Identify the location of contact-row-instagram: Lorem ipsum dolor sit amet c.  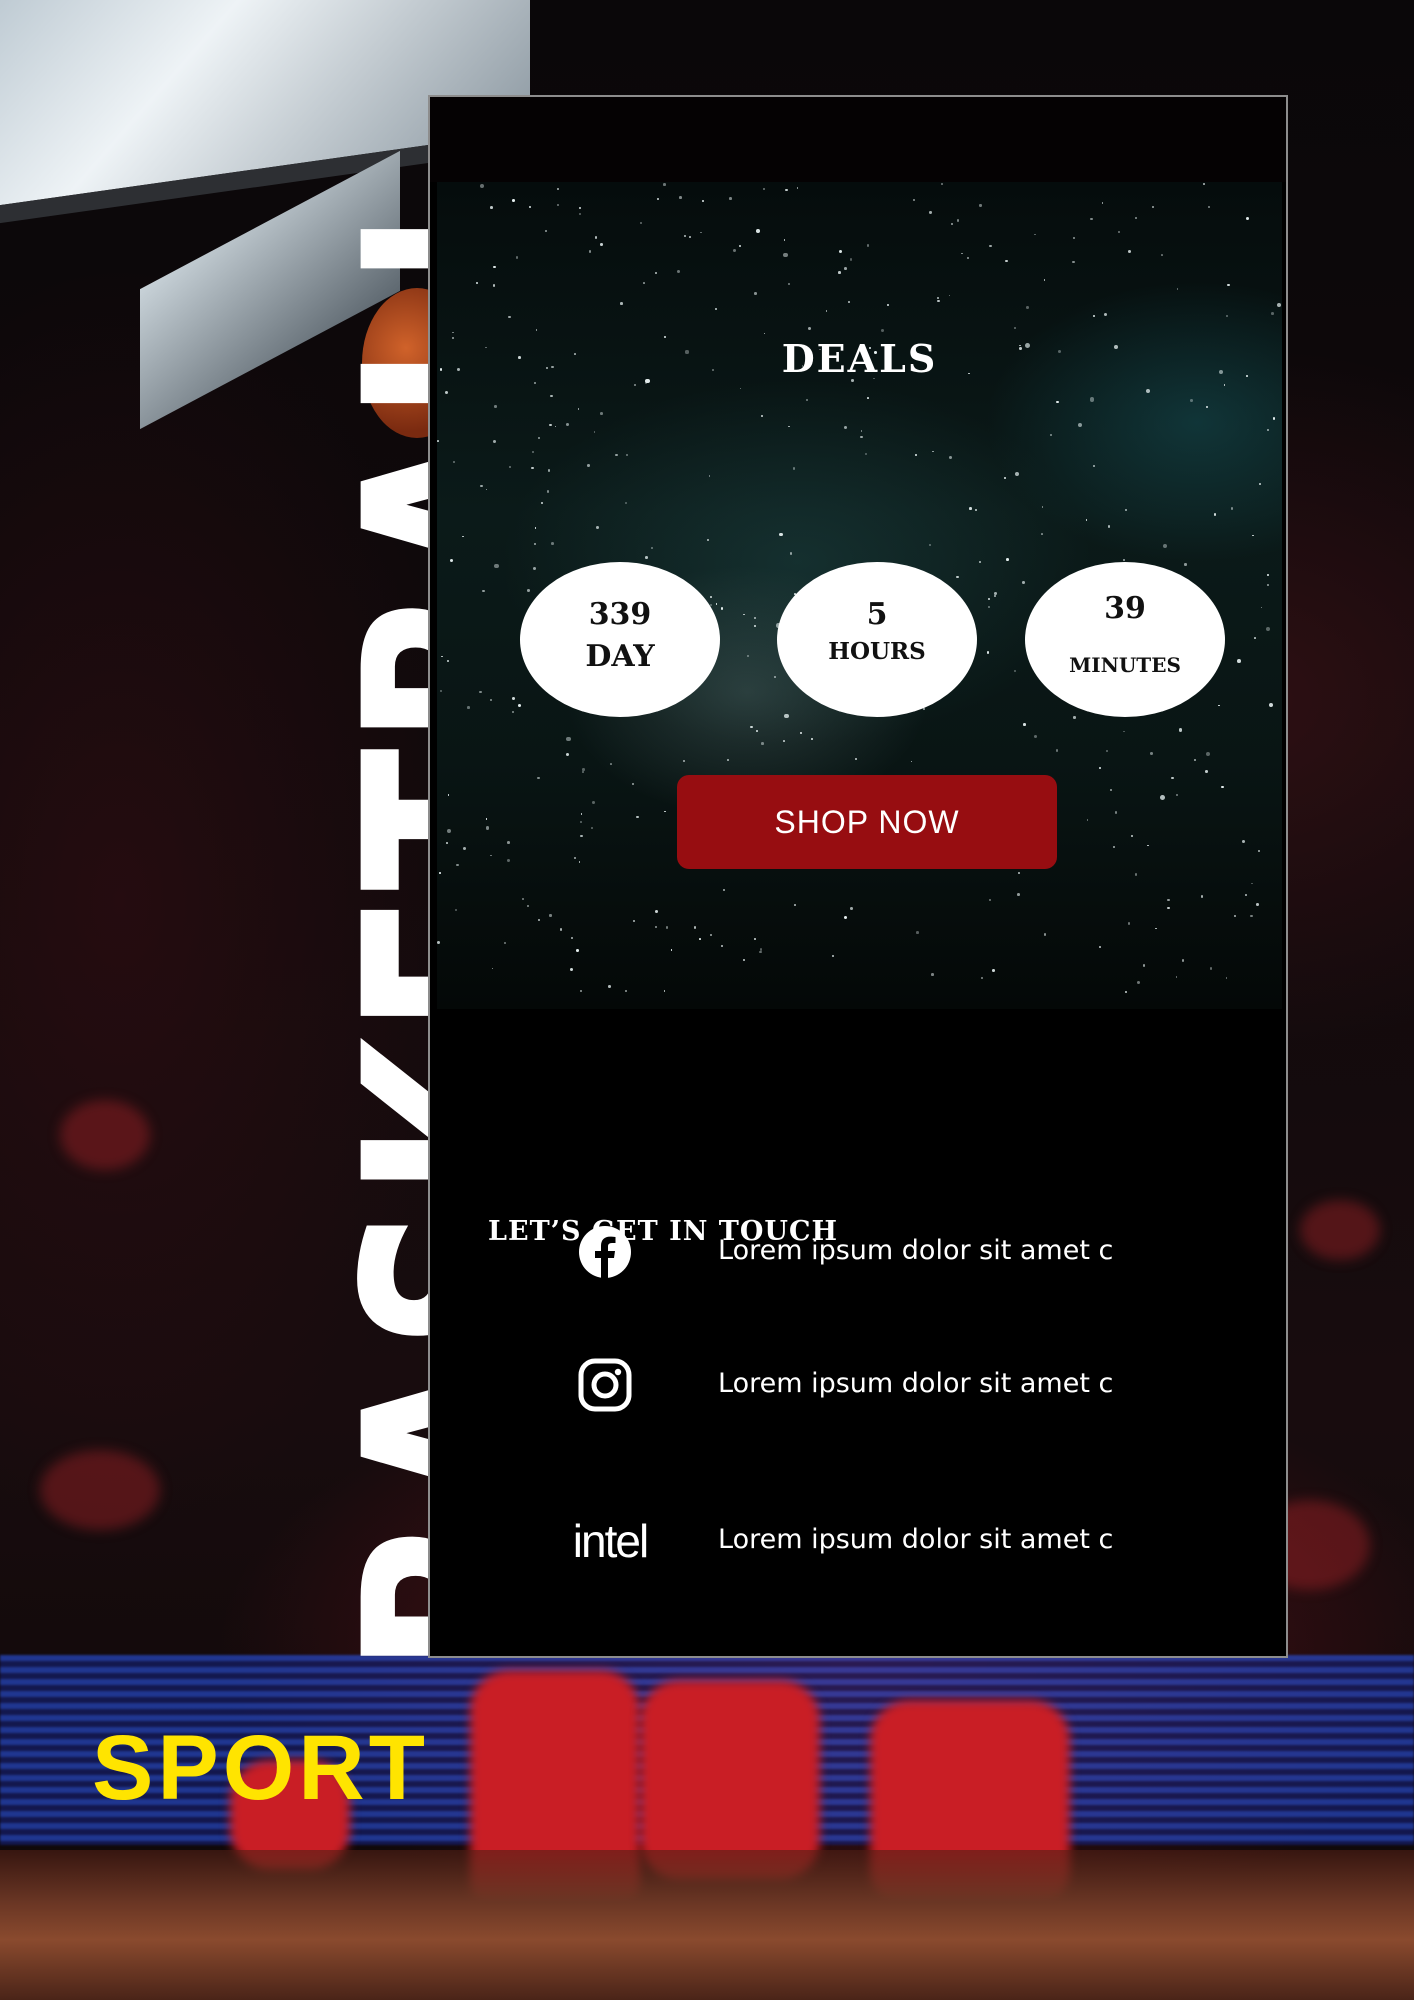
(910, 1385).